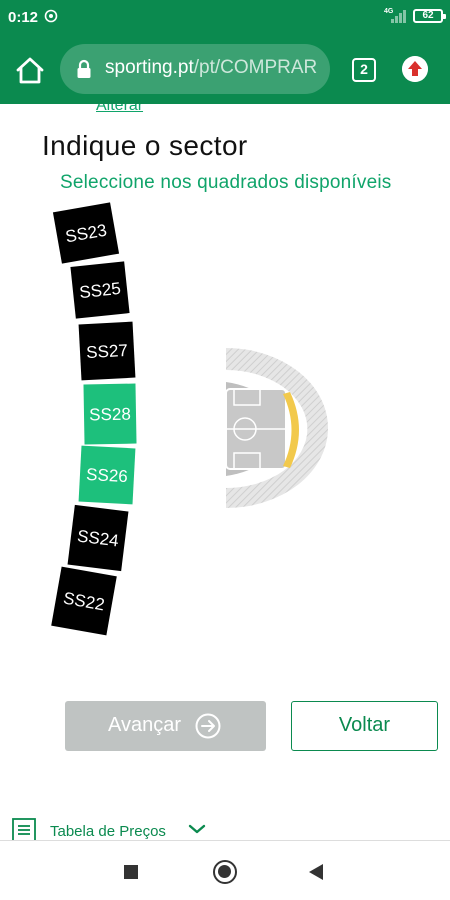 This screenshot has height=900, width=450. I want to click on sector-ss28: SS28, so click(110, 414).